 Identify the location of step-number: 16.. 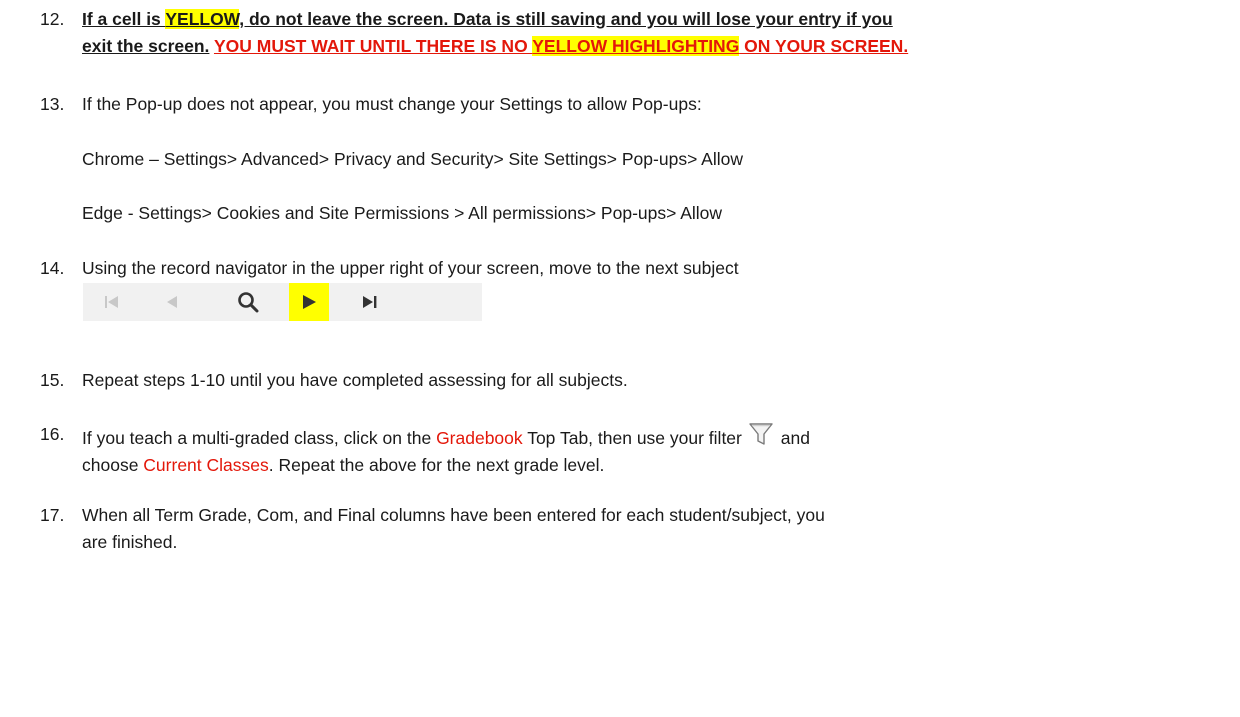
(52, 434).